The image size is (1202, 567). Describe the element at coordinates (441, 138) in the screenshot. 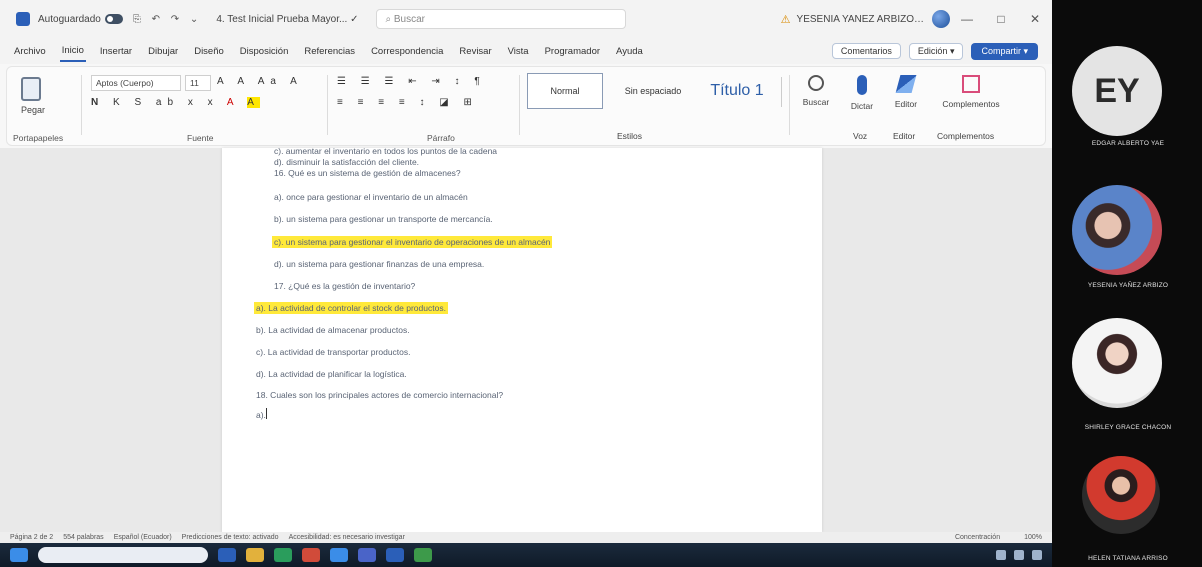

I see `paragraph-label: Párrafo` at that location.